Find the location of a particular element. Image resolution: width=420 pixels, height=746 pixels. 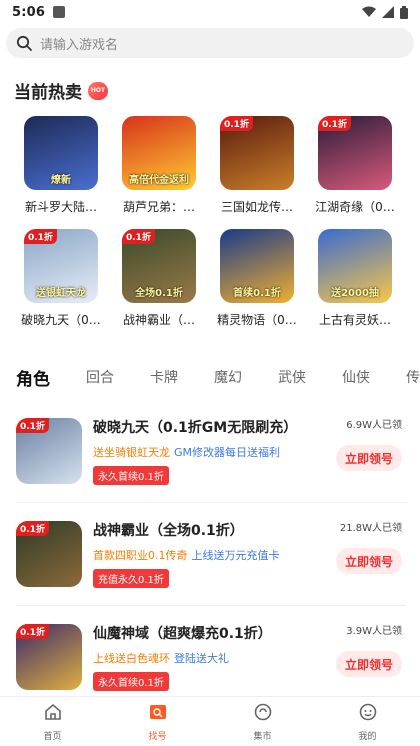

tab-category: 回合 is located at coordinates (100, 377).